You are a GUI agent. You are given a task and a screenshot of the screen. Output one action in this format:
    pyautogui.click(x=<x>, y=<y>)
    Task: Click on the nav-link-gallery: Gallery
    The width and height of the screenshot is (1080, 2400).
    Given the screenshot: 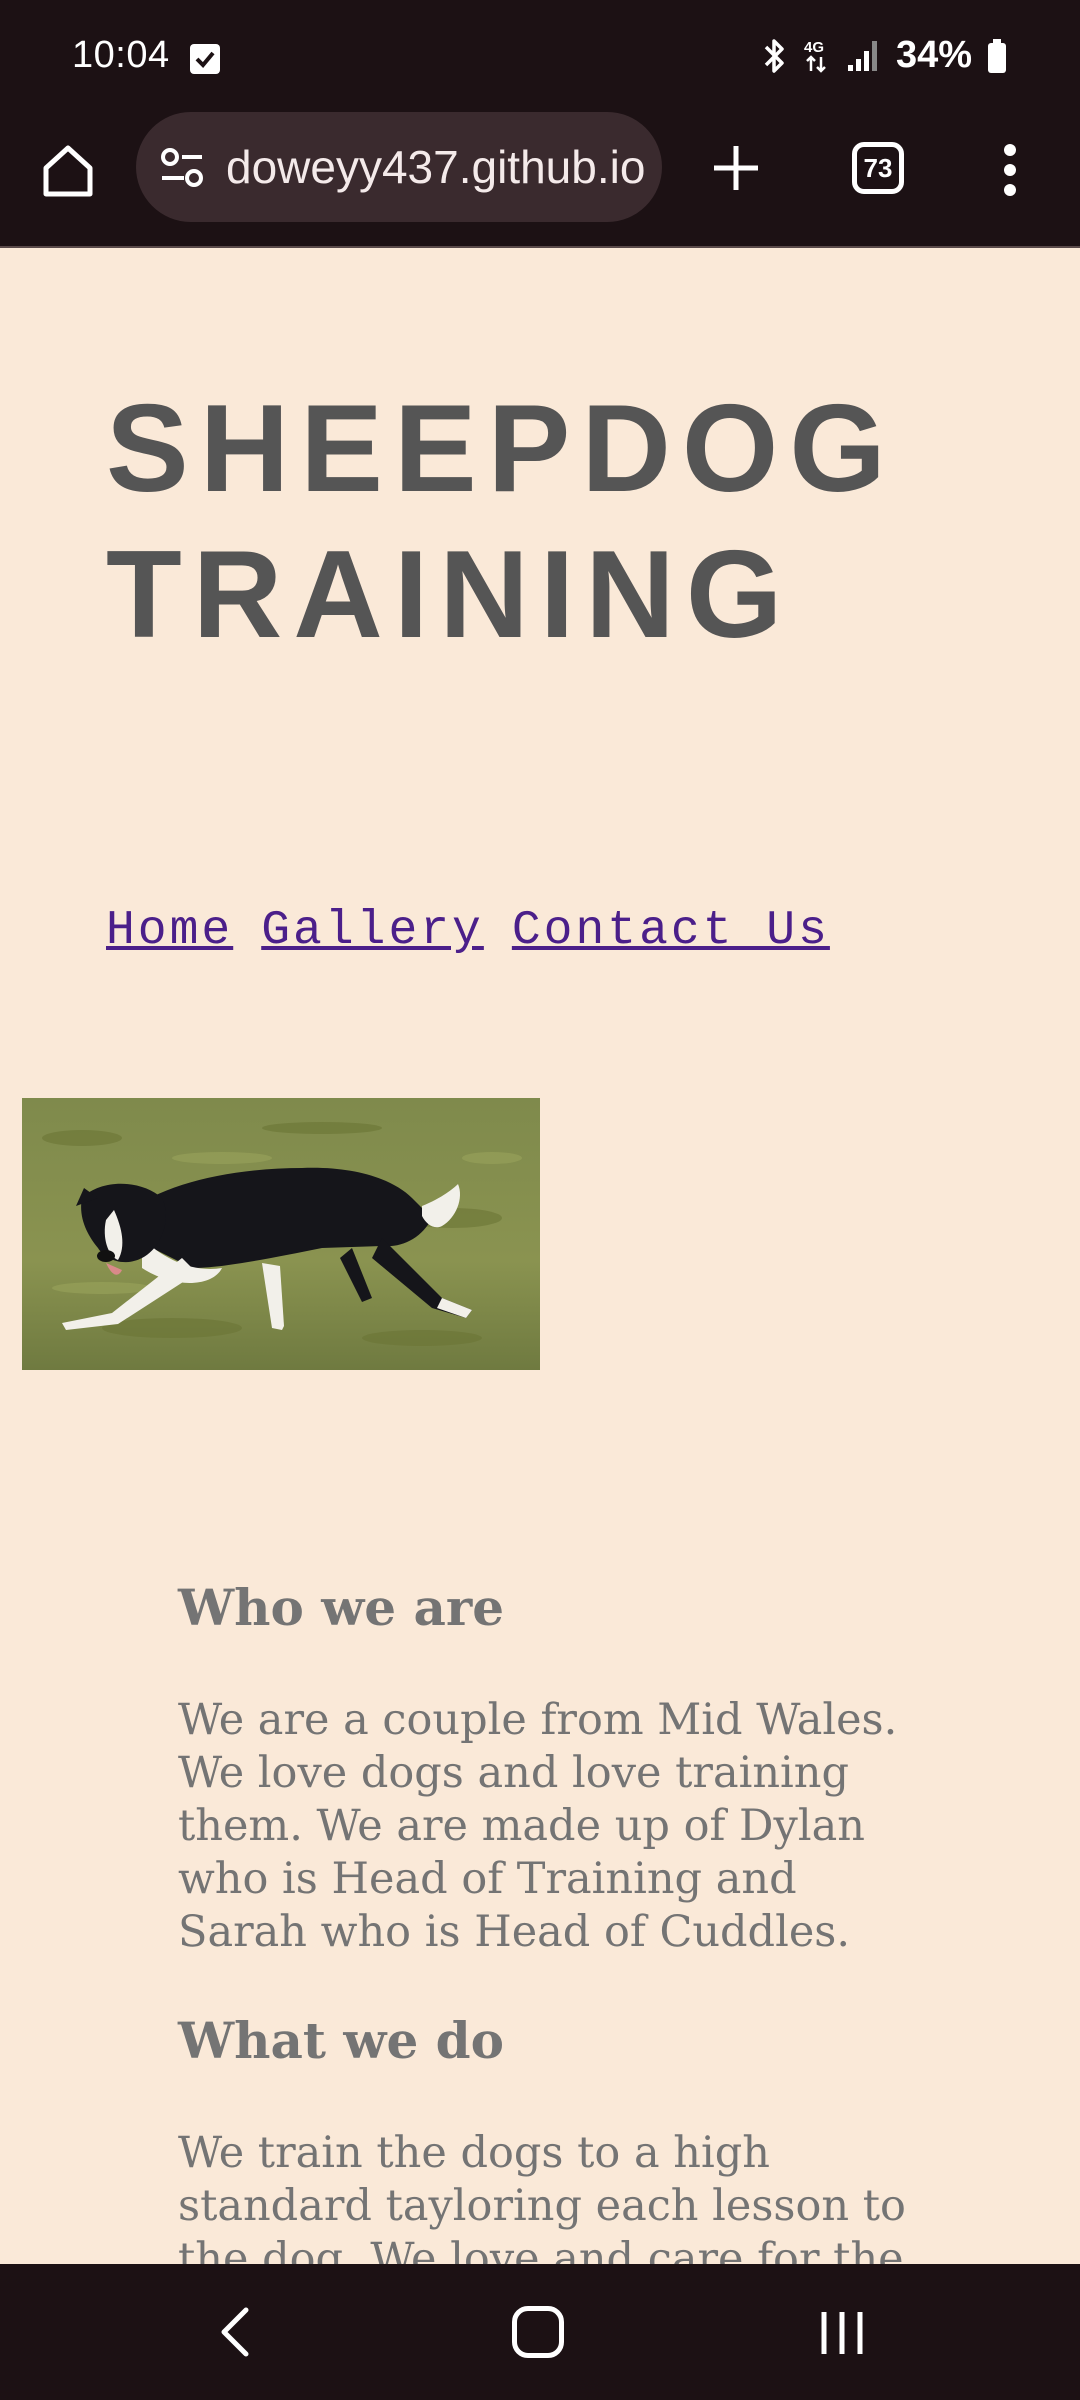 What is the action you would take?
    pyautogui.click(x=372, y=931)
    